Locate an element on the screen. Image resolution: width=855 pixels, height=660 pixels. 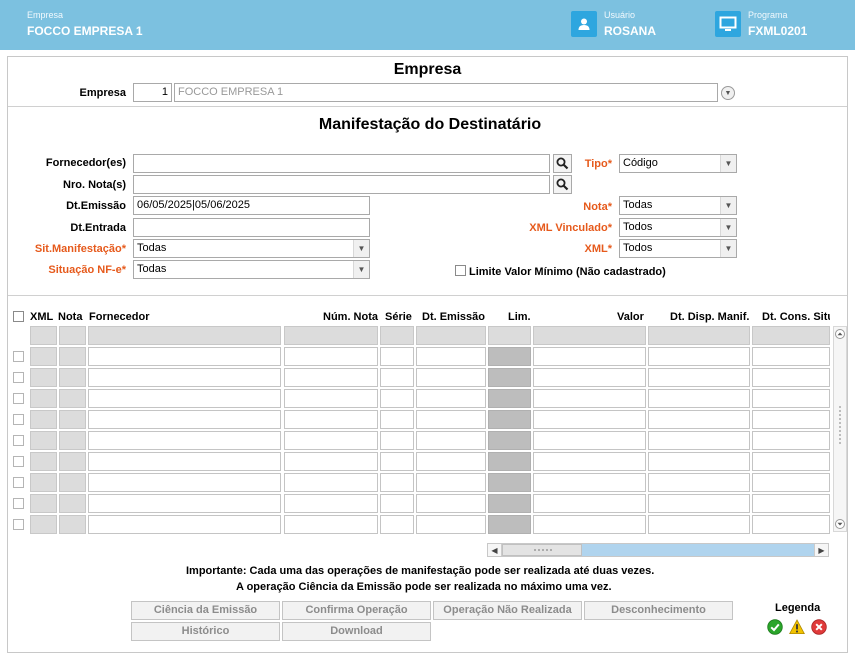
vertical-scrollbar is located at coordinates (840, 429).